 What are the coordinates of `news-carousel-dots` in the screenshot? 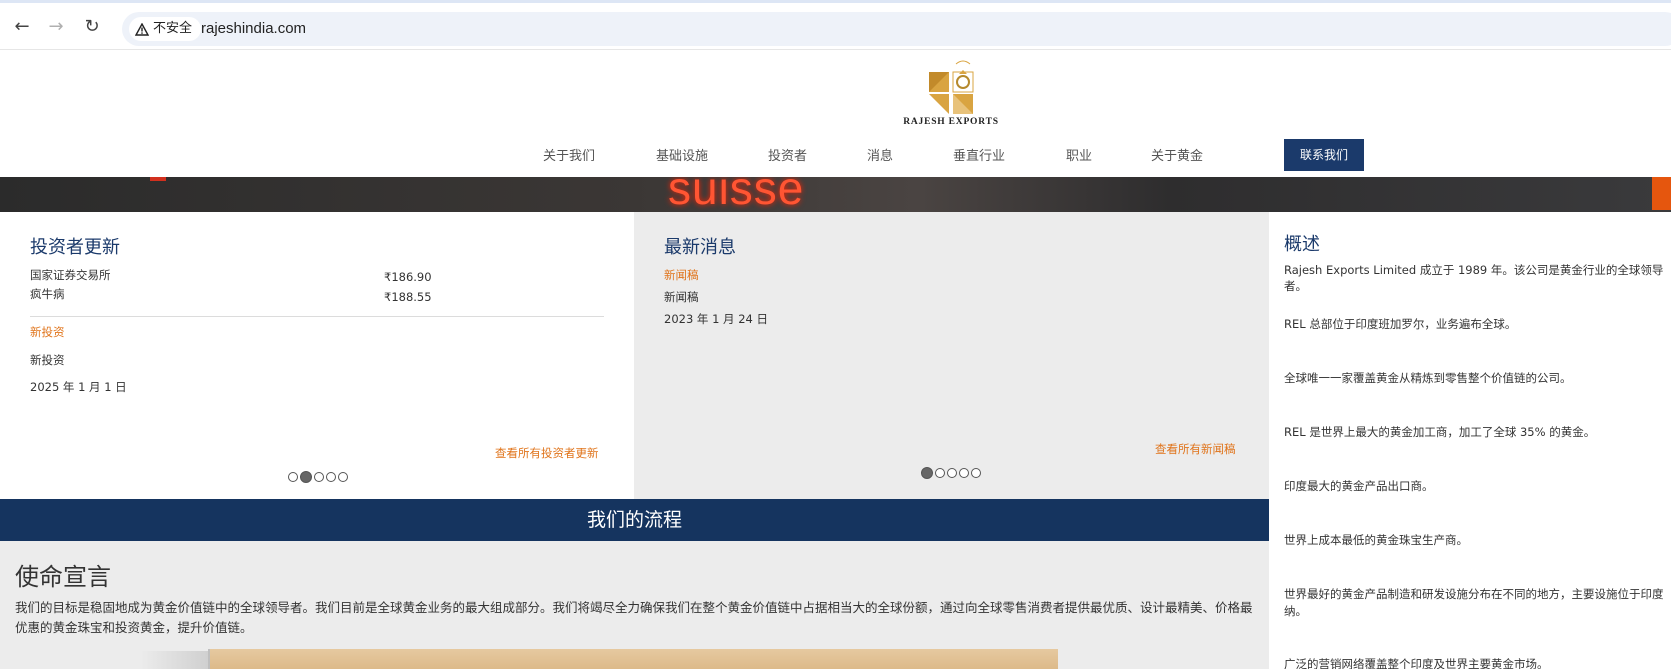 It's located at (951, 473).